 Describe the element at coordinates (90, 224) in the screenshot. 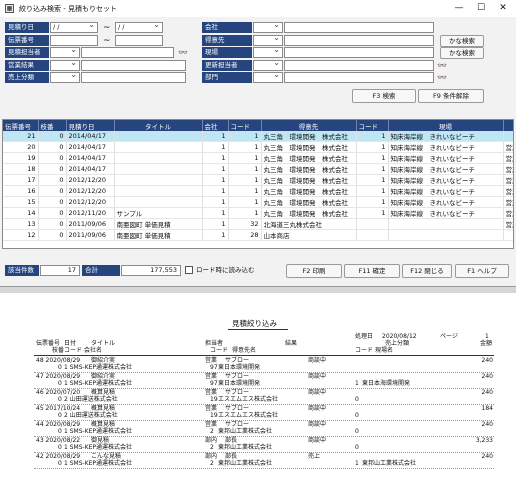

I see `table-cell-date: 2011/09/06` at that location.